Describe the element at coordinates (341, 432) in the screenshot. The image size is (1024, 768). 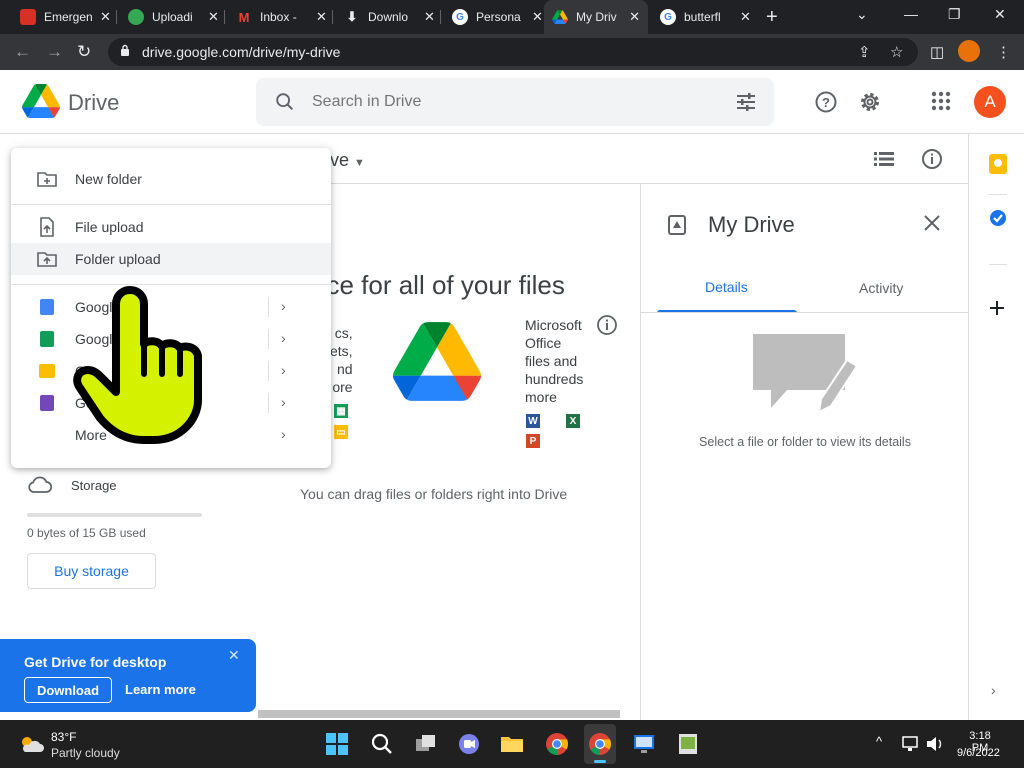
I see `slides-icon: ▭` at that location.